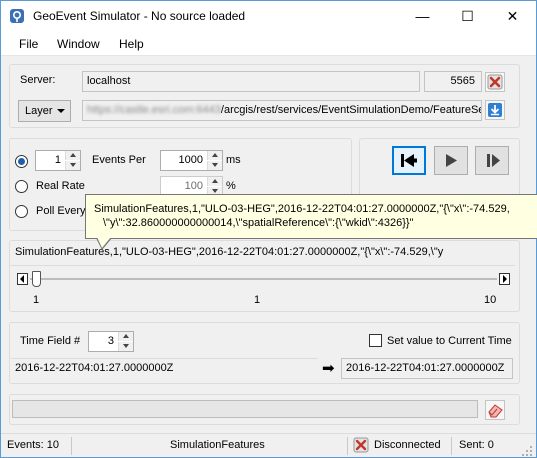 Image resolution: width=537 pixels, height=458 pixels. I want to click on real-rate-radio, so click(21, 186).